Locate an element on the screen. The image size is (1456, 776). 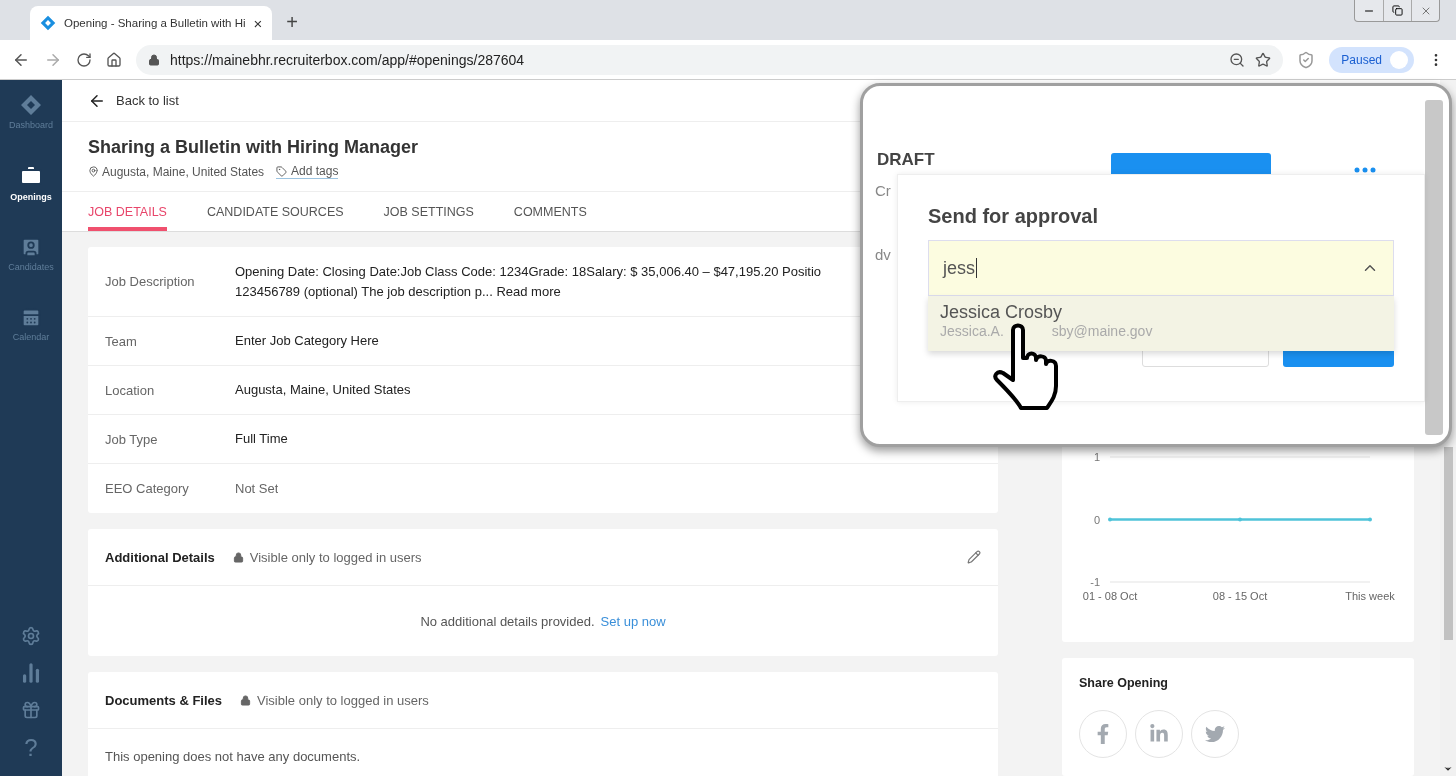
y-tick-label: 1 is located at coordinates (1096, 457).